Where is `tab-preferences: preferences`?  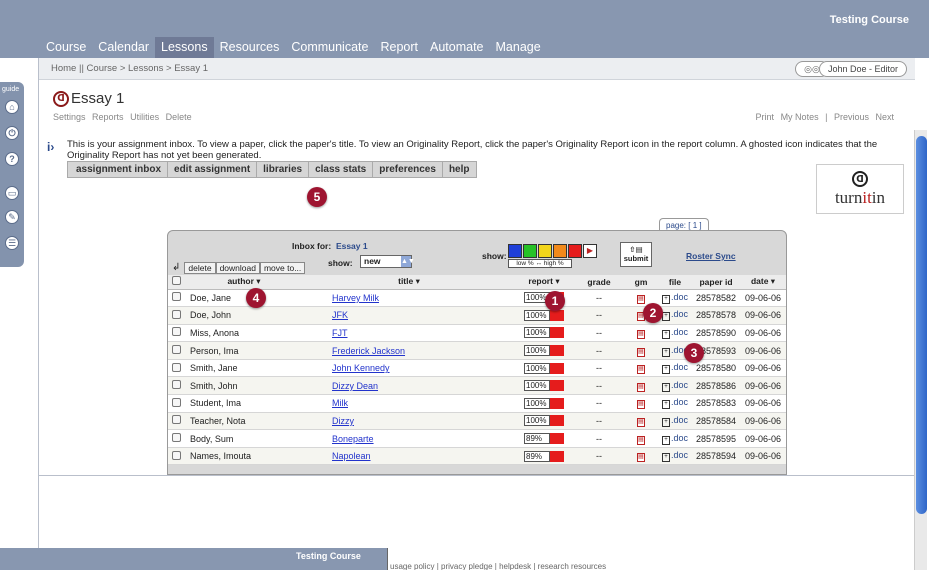 tab-preferences: preferences is located at coordinates (408, 169).